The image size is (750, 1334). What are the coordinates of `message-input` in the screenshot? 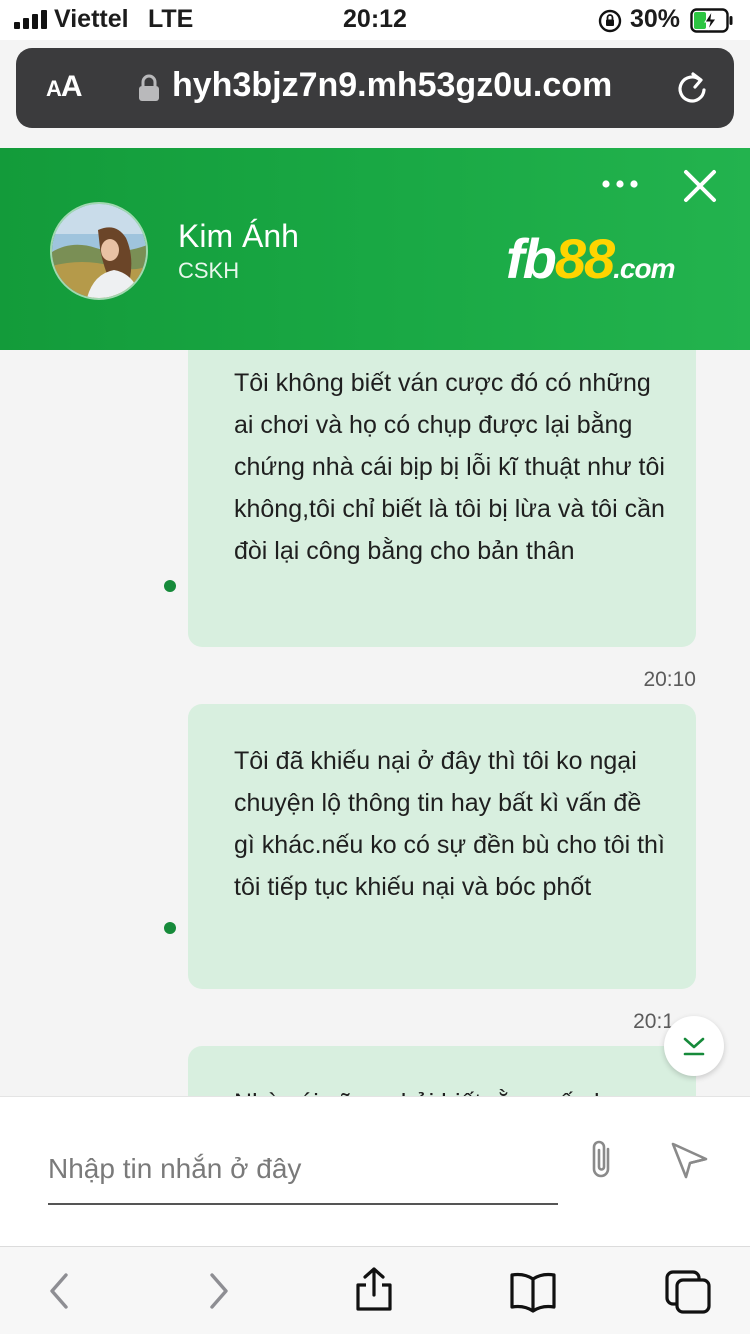 It's located at (303, 1170).